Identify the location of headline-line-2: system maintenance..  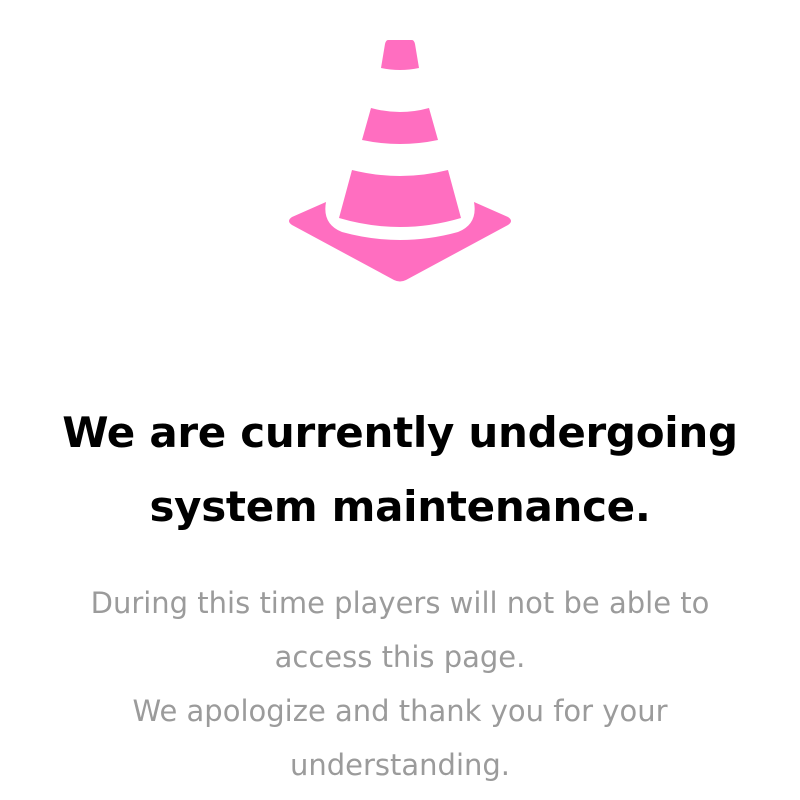
(400, 506).